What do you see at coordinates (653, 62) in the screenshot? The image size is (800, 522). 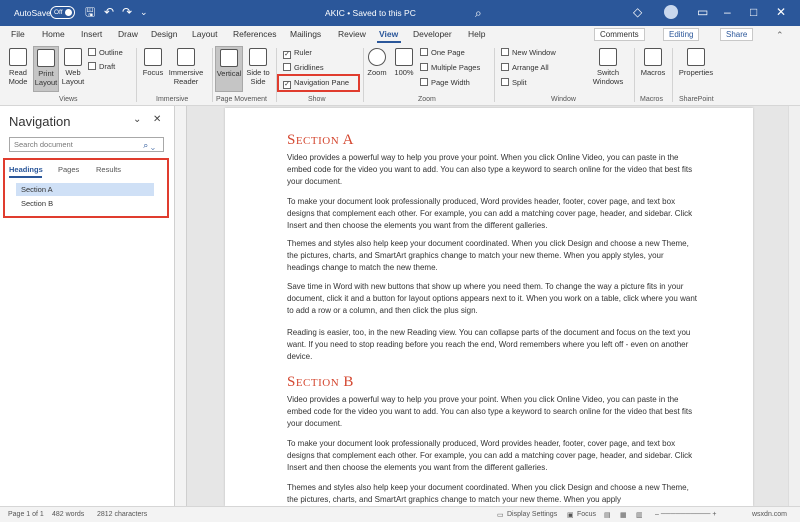 I see `macros-button: Macros` at bounding box center [653, 62].